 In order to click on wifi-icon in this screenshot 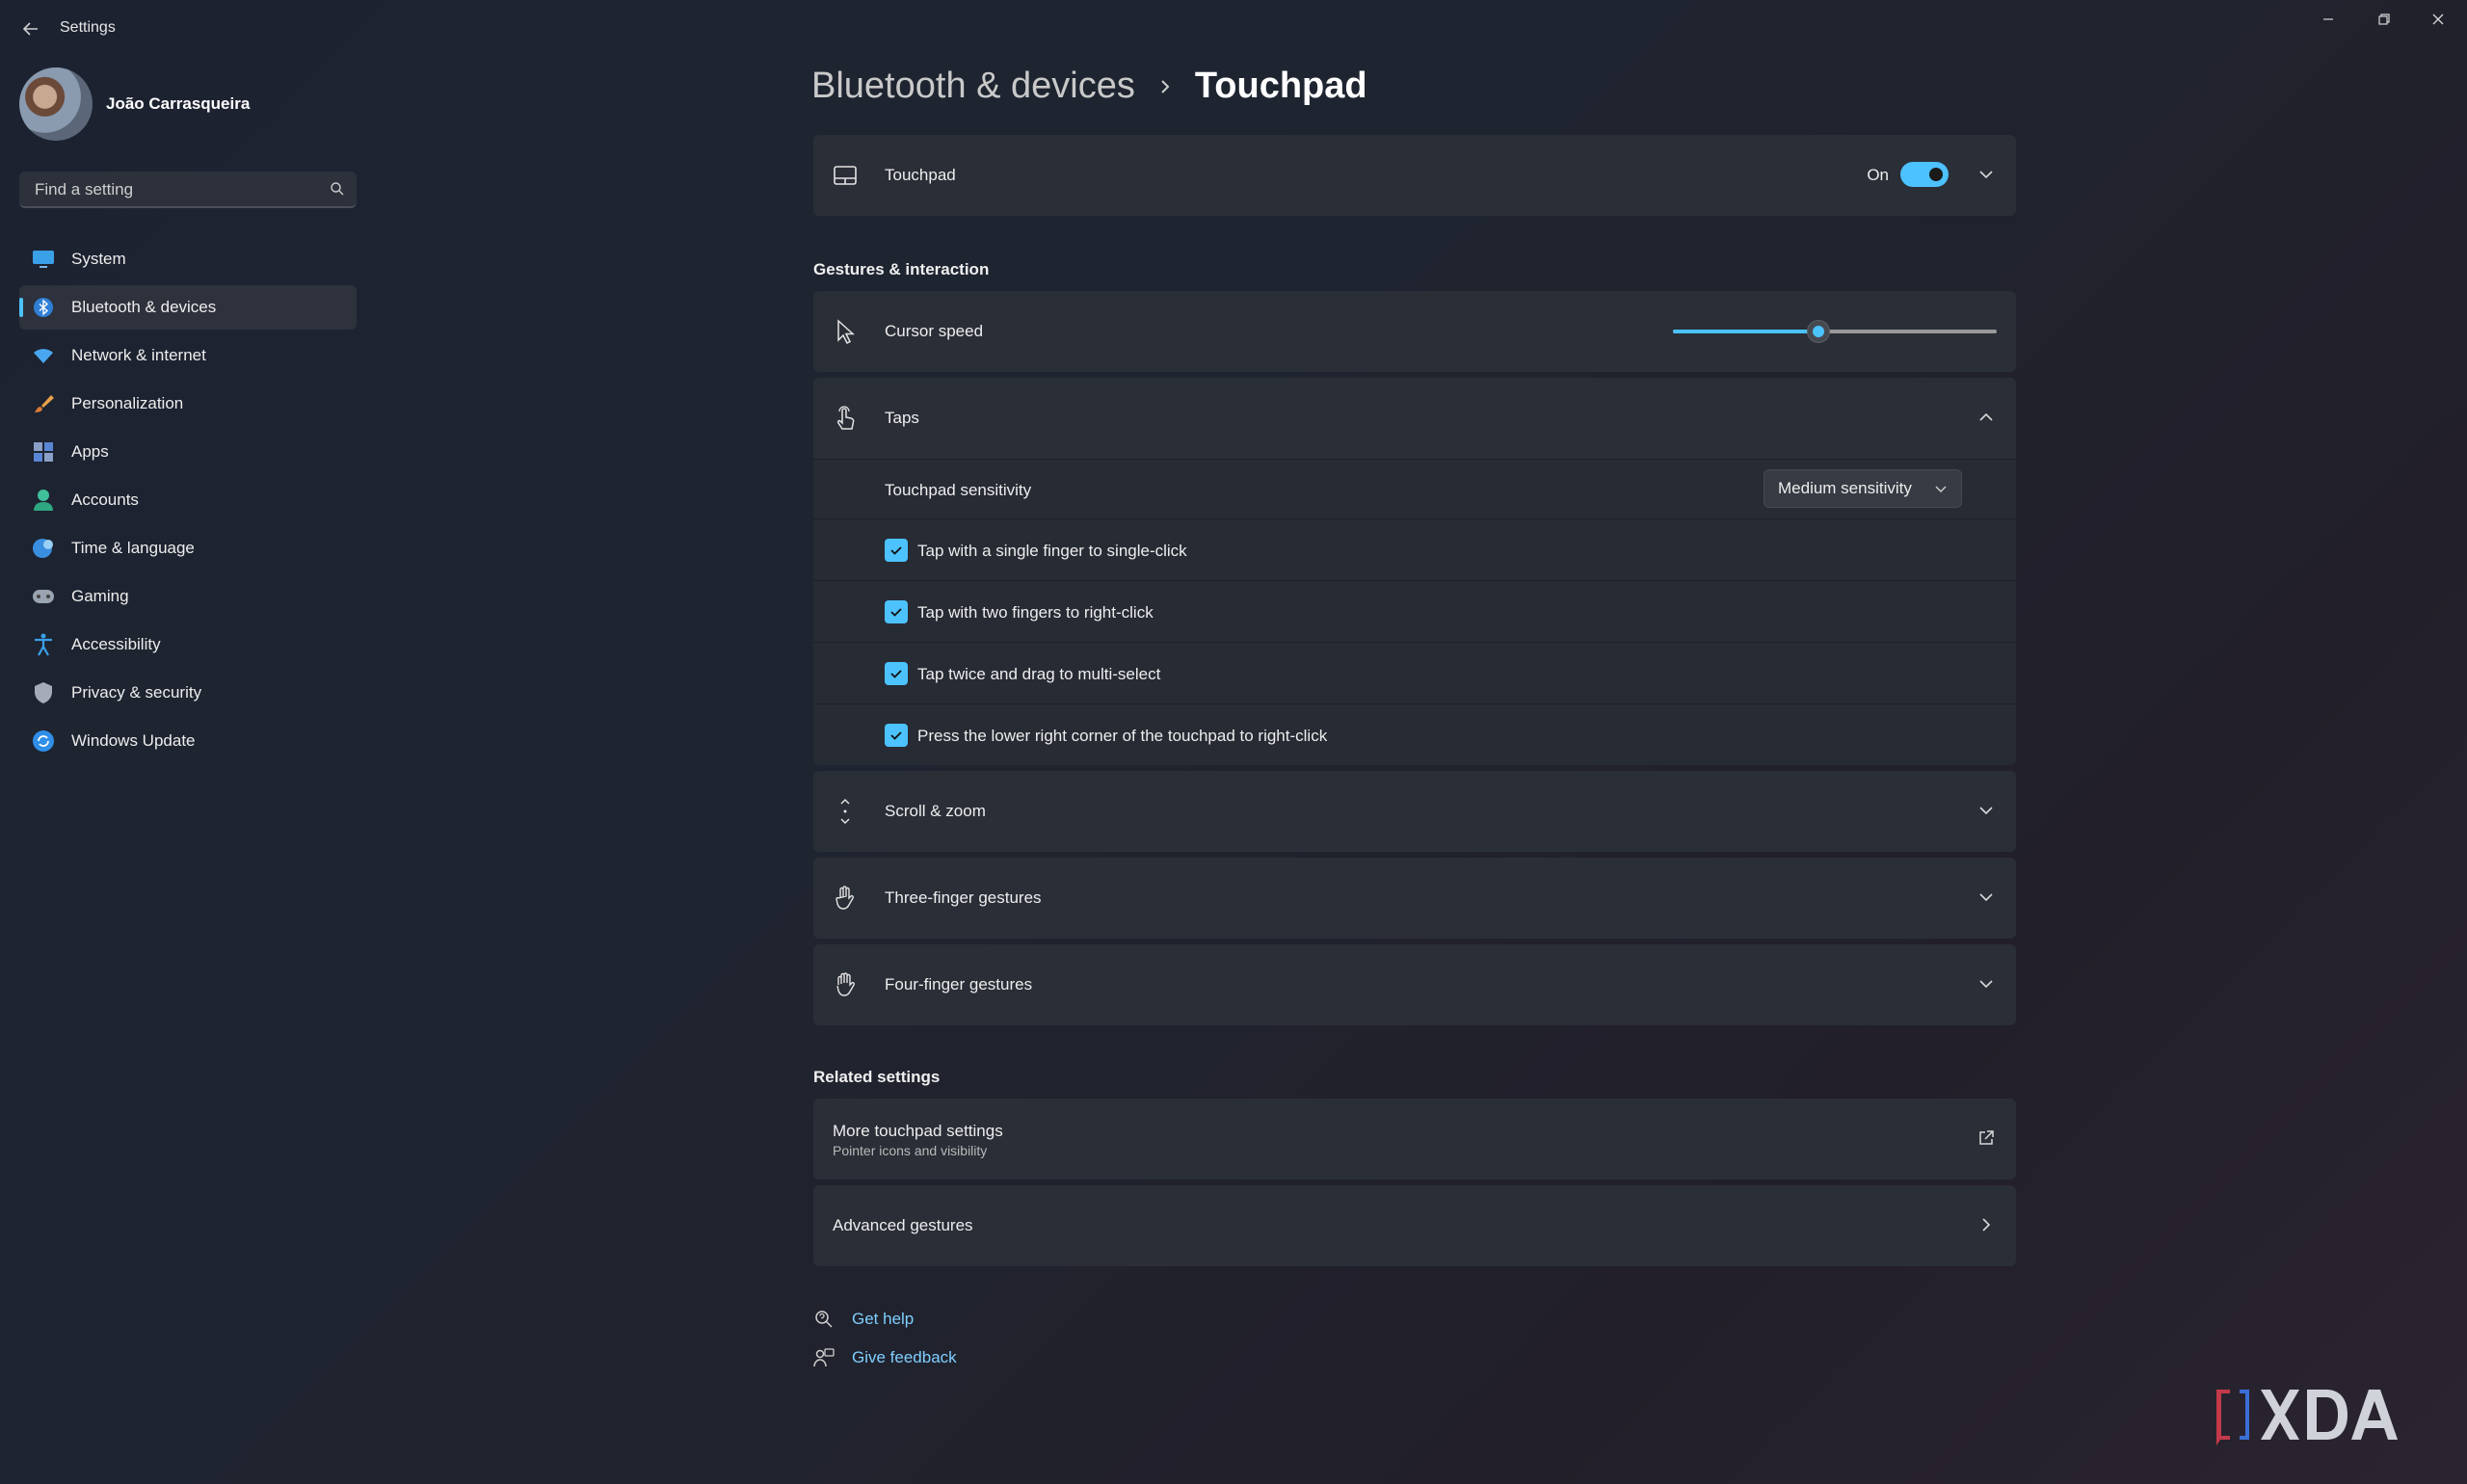, I will do `click(43, 355)`.